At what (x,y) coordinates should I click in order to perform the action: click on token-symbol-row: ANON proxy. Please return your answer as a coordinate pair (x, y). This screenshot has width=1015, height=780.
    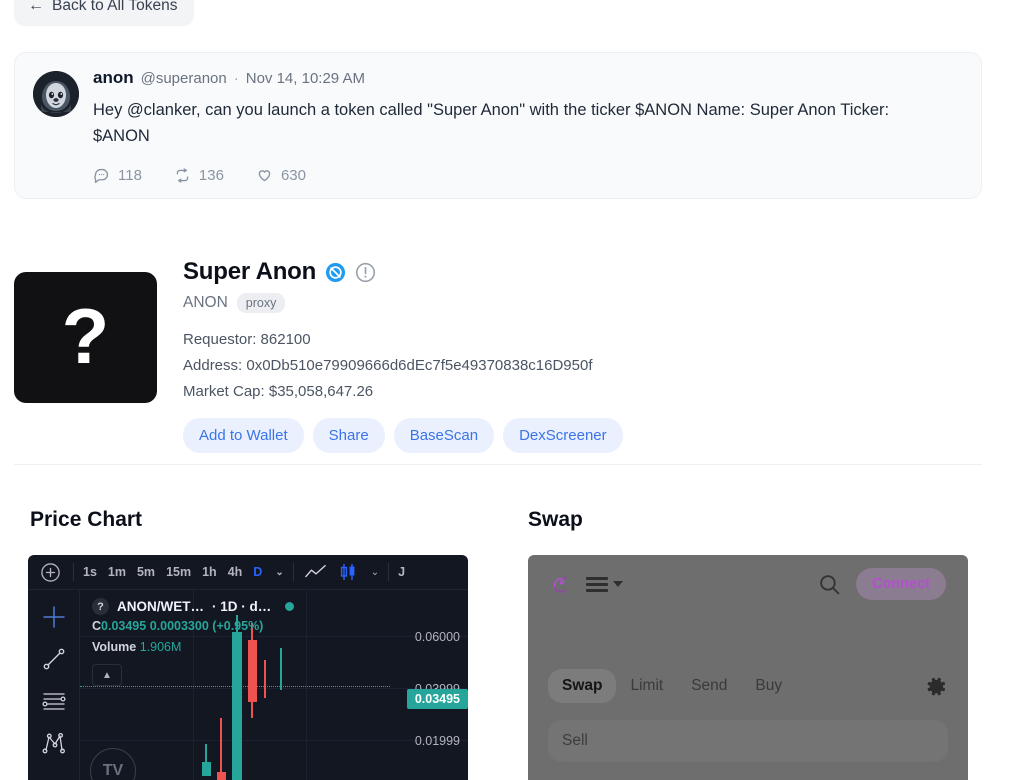
    Looking at the image, I should click on (403, 303).